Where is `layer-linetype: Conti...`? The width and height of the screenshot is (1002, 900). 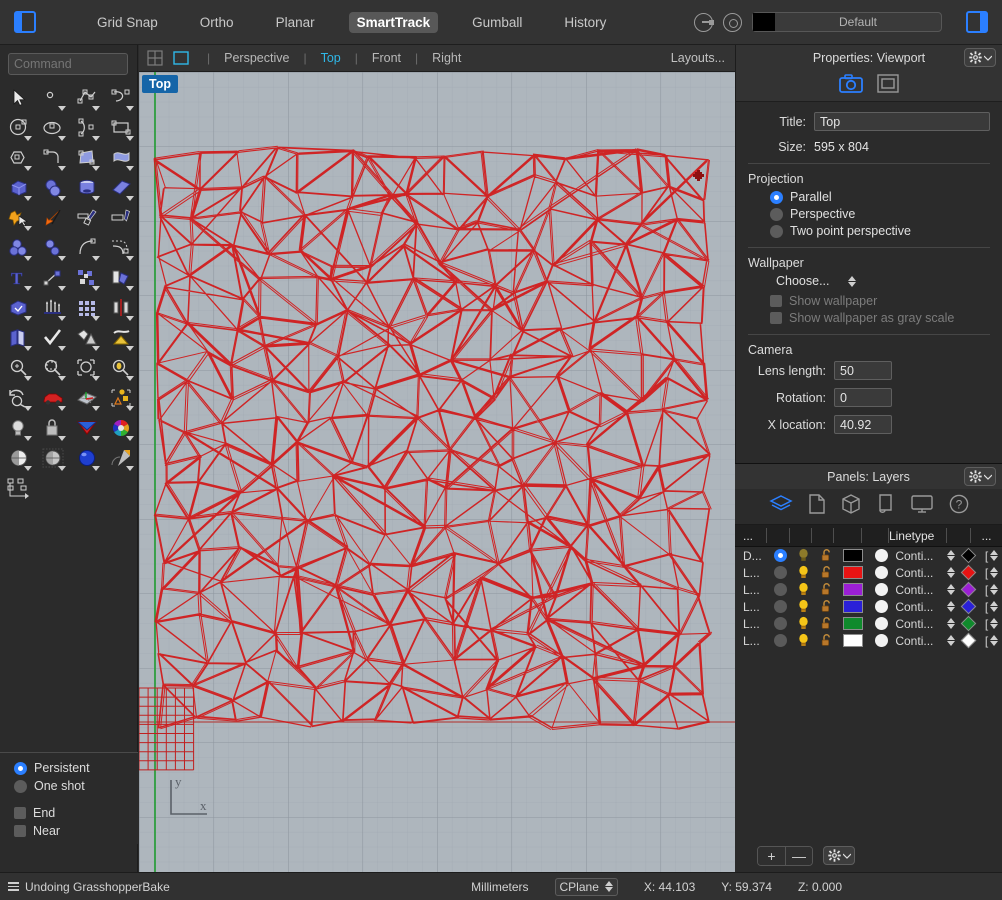 layer-linetype: Conti... is located at coordinates (920, 555).